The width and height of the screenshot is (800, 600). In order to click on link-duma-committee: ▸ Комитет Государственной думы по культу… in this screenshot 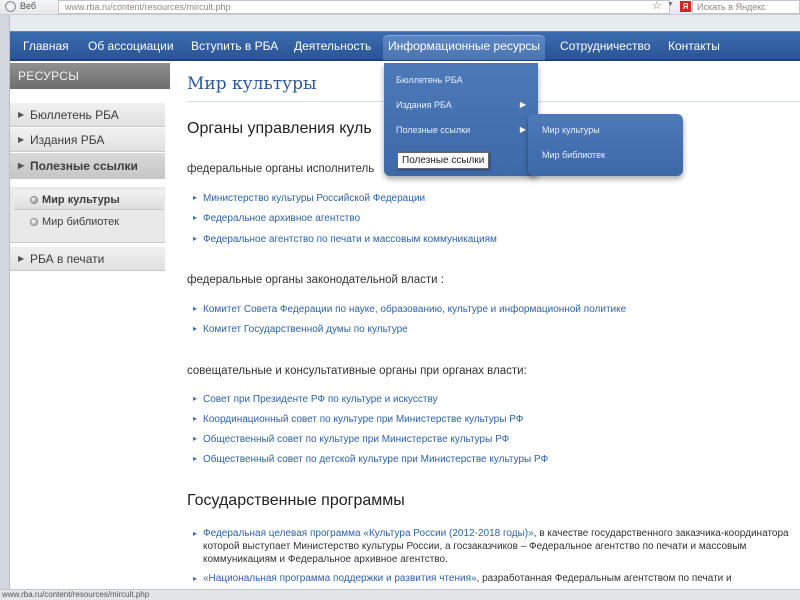, I will do `click(300, 329)`.